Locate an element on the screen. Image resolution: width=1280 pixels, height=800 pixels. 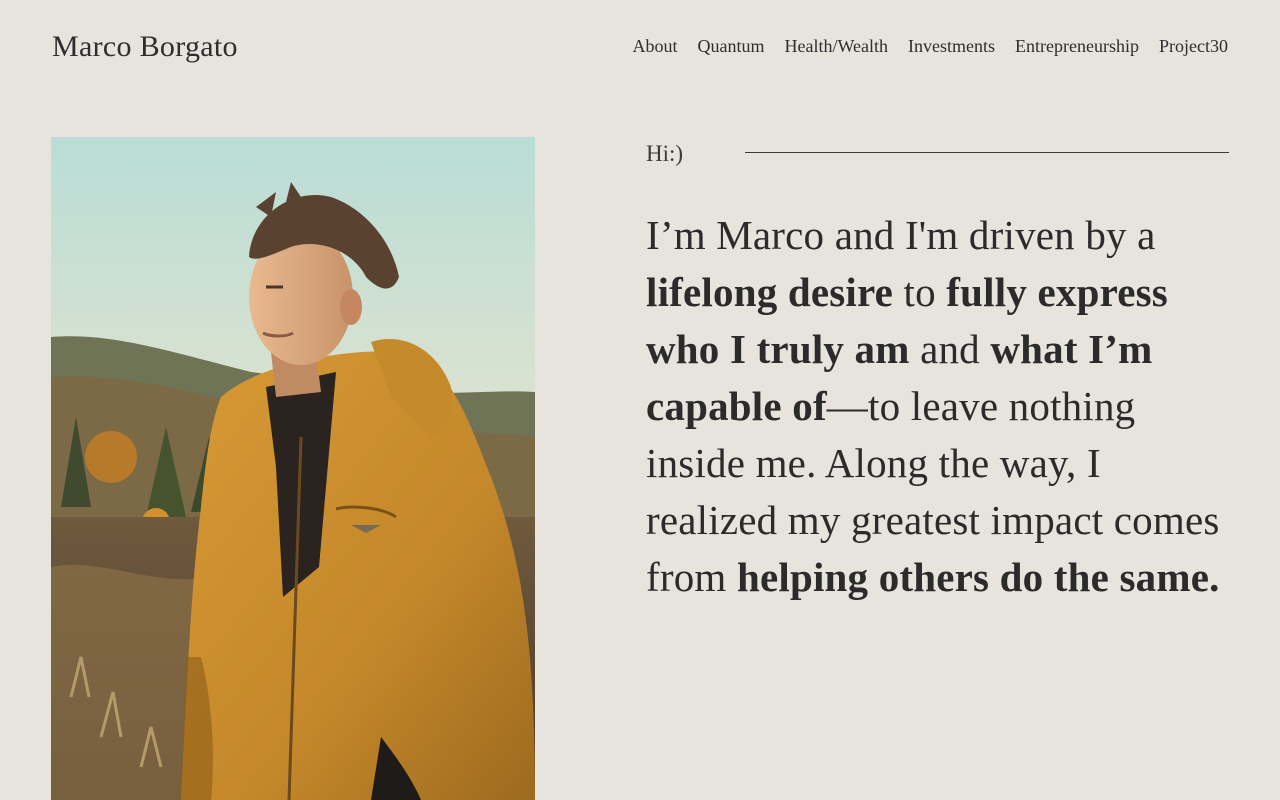
statement-text: I’m Marco and I'm driven by a is located at coordinates (901, 235).